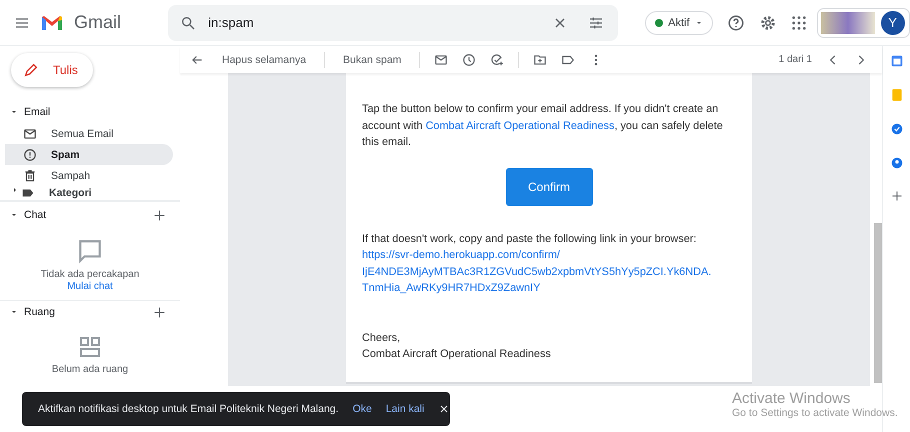 The height and width of the screenshot is (432, 910). Describe the element at coordinates (382, 338) in the screenshot. I see `signoff-line: Cheers,` at that location.